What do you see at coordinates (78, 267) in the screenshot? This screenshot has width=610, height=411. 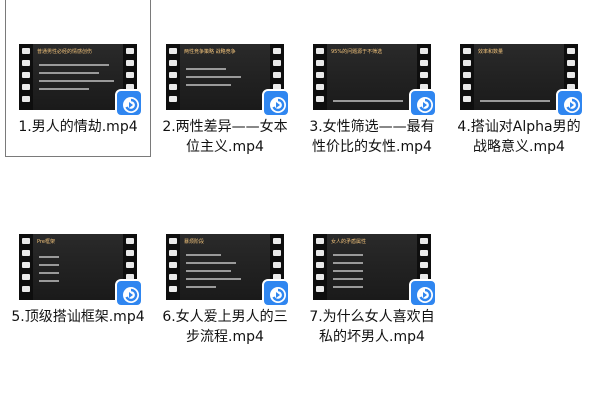 I see `video-frame: Pre框架` at bounding box center [78, 267].